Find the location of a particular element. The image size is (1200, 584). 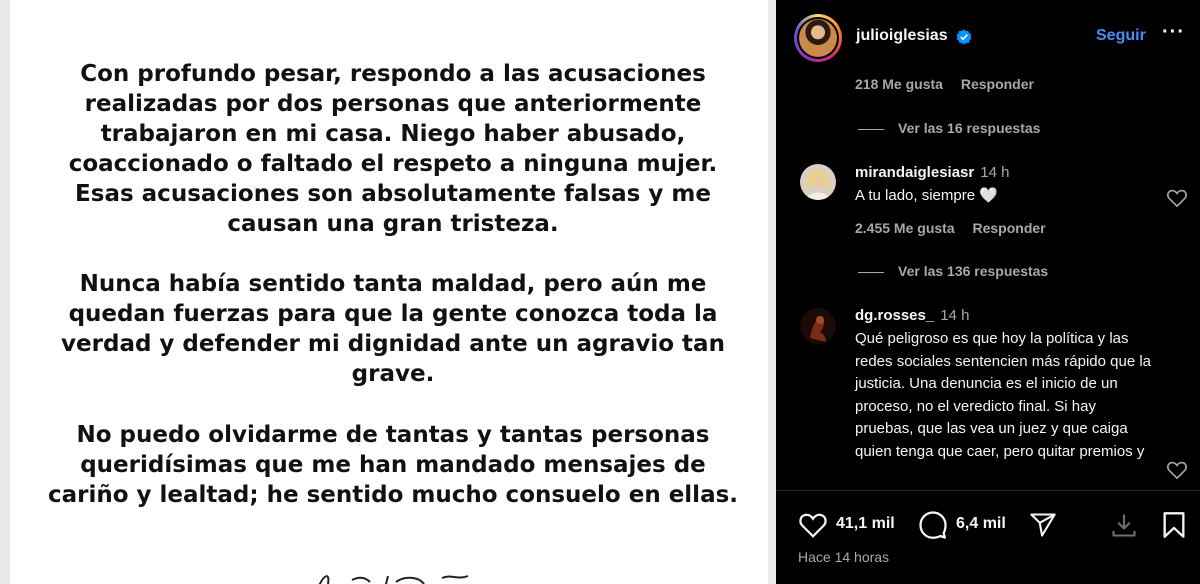

view-replies-link: Ver las 136 respuestas is located at coordinates (953, 271).